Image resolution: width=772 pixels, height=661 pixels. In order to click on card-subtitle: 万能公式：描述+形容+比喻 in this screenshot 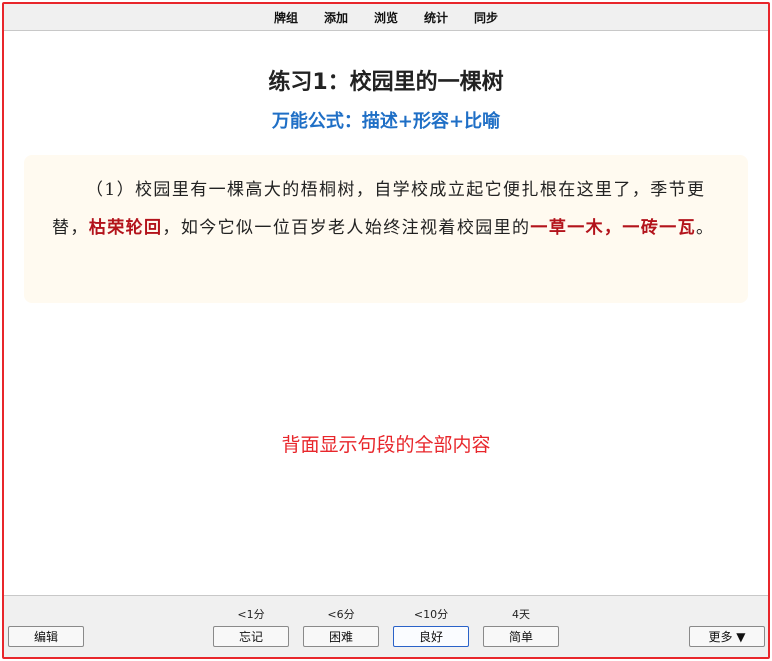, I will do `click(386, 121)`.